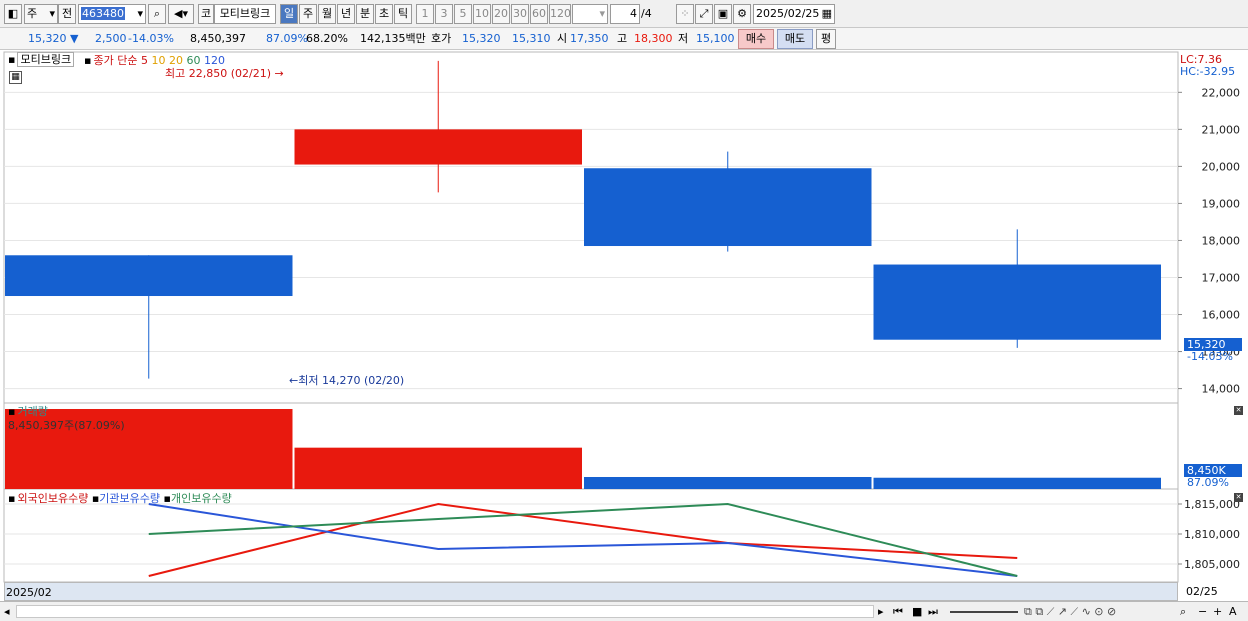 The height and width of the screenshot is (621, 1248). Describe the element at coordinates (501, 14) in the screenshot. I see `interval-20: 20` at that location.